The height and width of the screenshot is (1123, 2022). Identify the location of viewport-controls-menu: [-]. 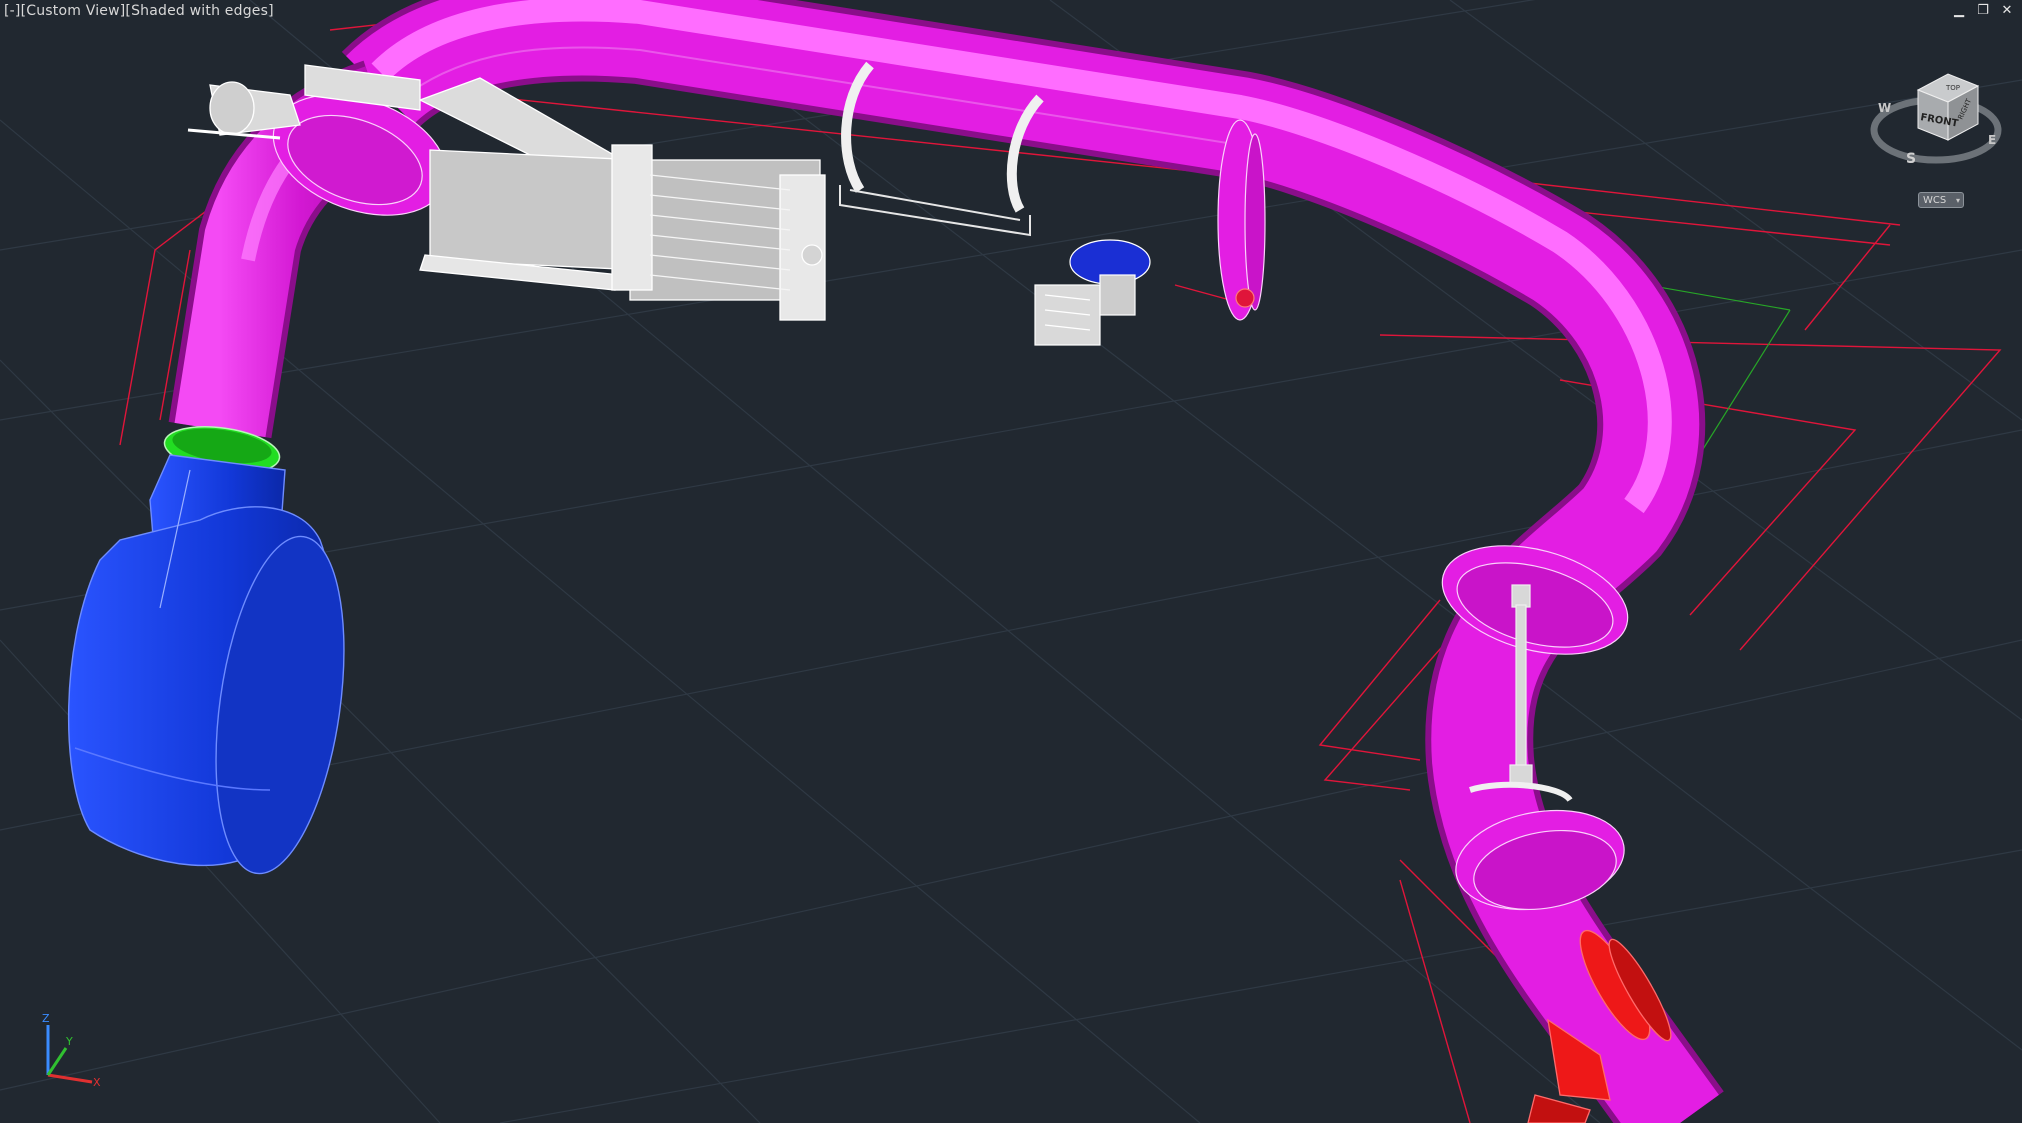
(12, 11).